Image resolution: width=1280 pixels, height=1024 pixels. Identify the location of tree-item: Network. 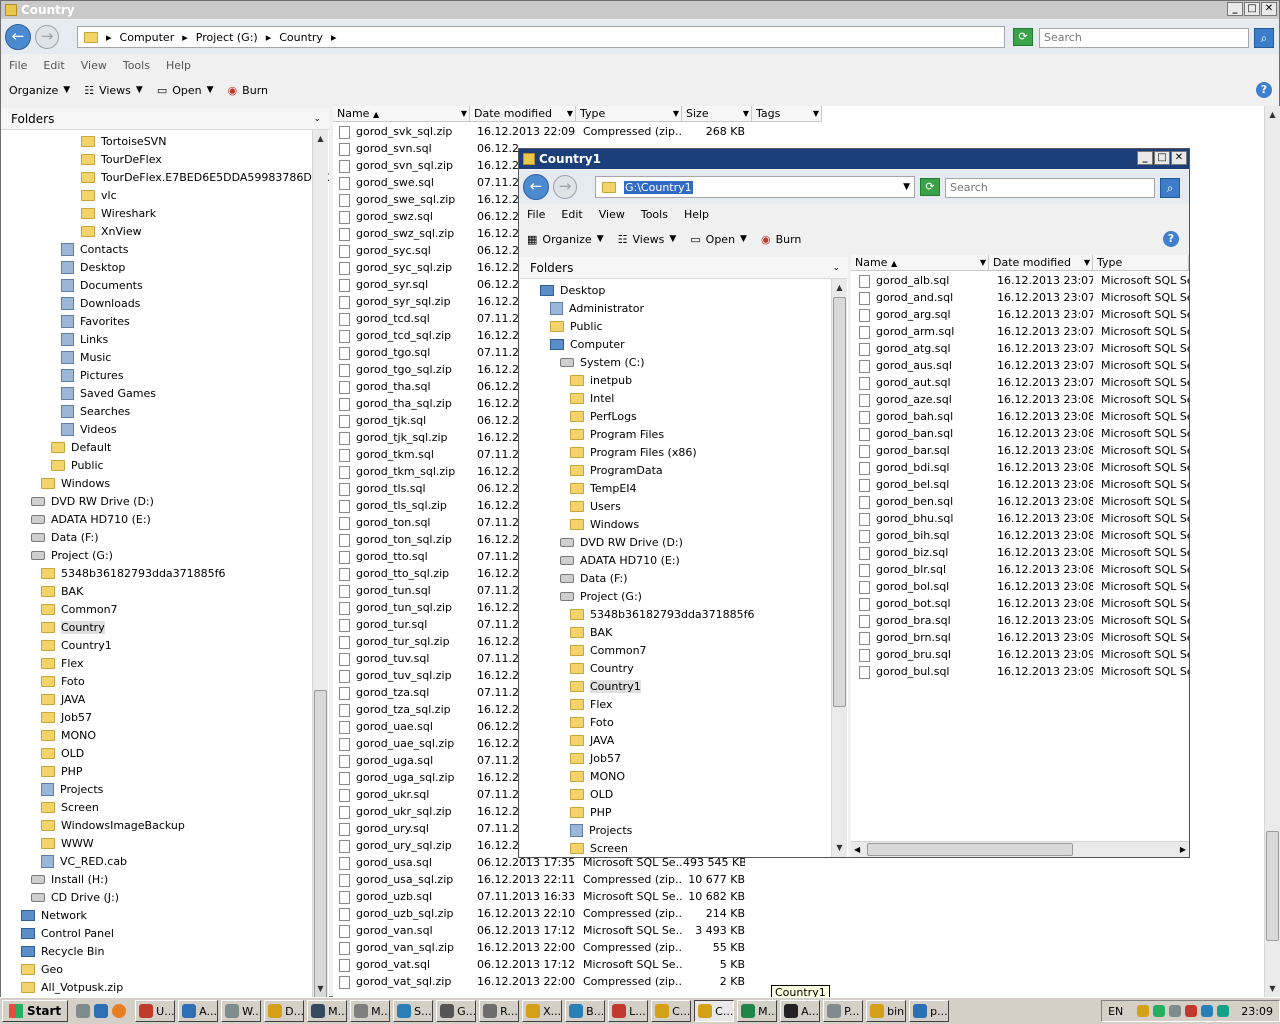
(54, 915).